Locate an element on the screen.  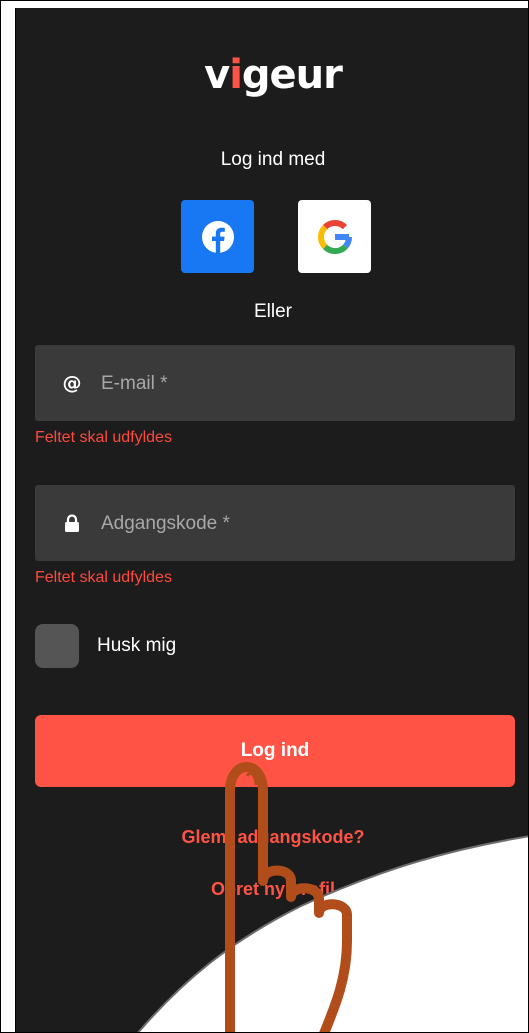
login-with-label: Log ind med is located at coordinates (273, 159).